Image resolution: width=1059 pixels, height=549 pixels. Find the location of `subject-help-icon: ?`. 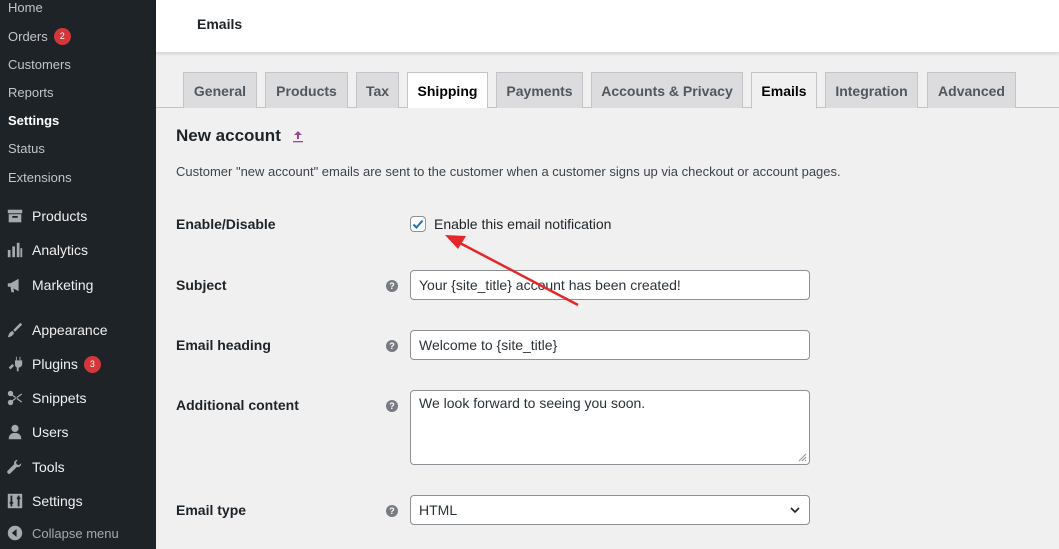

subject-help-icon: ? is located at coordinates (392, 286).